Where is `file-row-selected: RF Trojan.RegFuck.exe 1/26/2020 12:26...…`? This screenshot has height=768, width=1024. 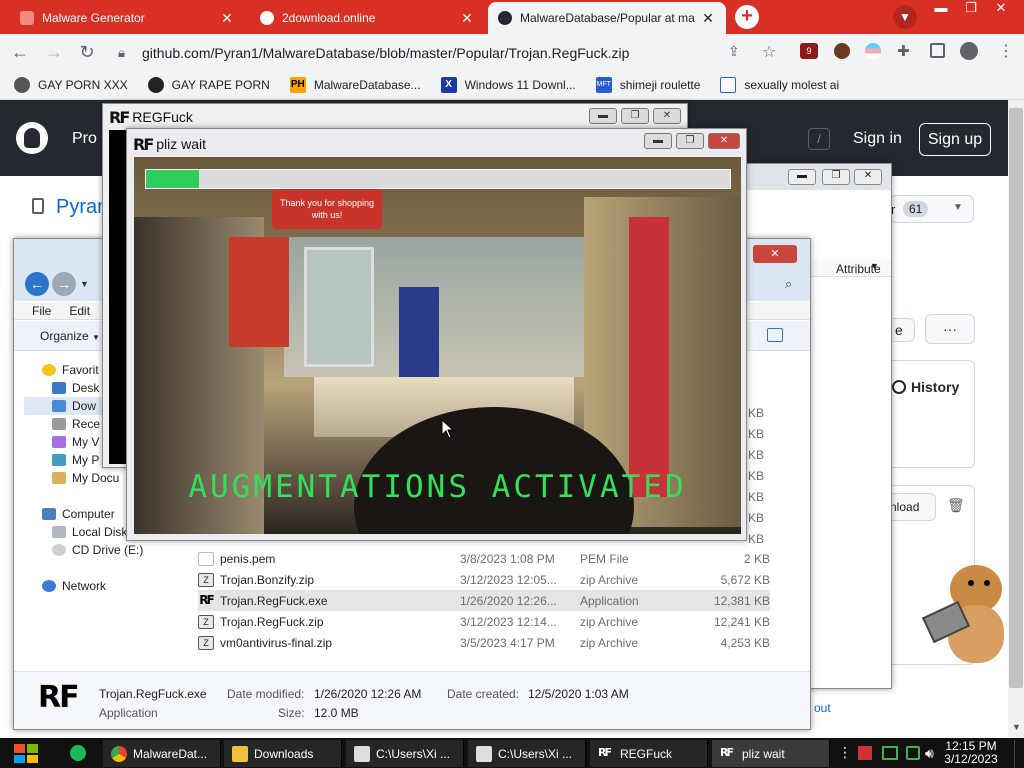
file-row-selected: RF Trojan.RegFuck.exe 1/26/2020 12:26...… is located at coordinates (484, 600).